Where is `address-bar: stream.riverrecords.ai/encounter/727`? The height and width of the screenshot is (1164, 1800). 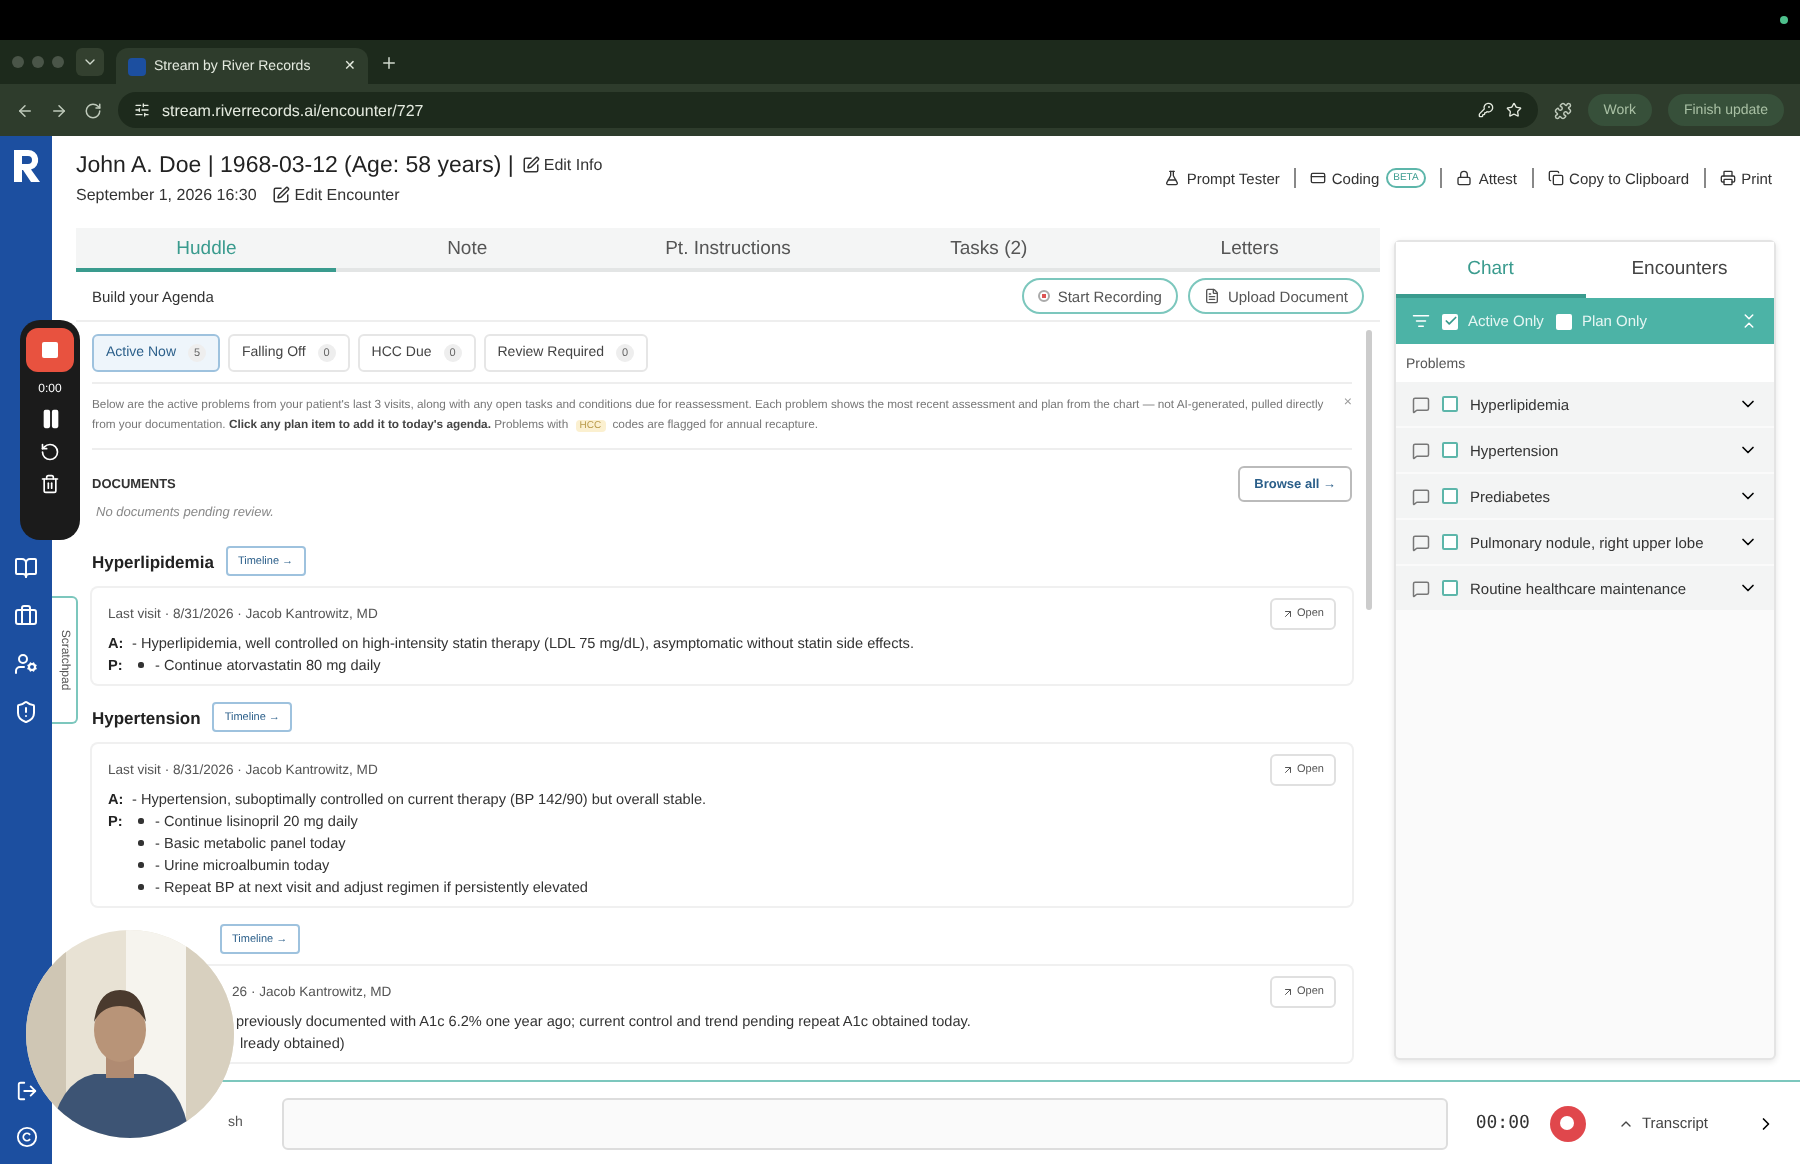 address-bar: stream.riverrecords.ai/encounter/727 is located at coordinates (828, 110).